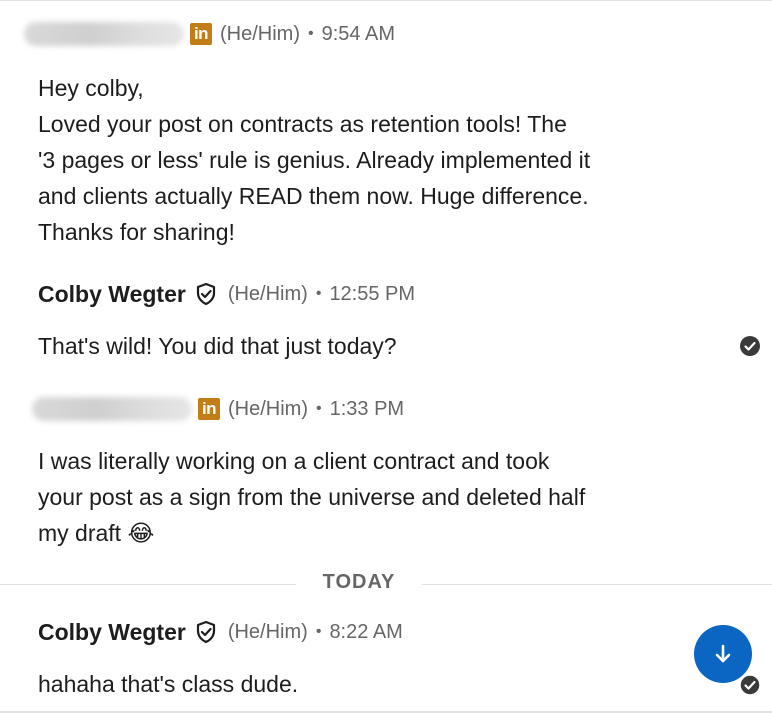  Describe the element at coordinates (168, 684) in the screenshot. I see `message-line: hahaha that's class dude.` at that location.